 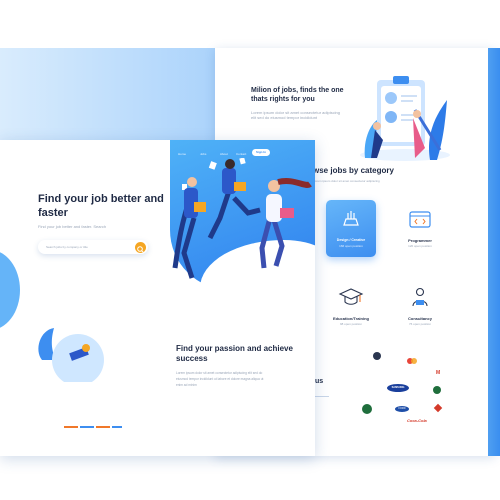 I want to click on category-sub: 166 open position, so click(x=351, y=246).